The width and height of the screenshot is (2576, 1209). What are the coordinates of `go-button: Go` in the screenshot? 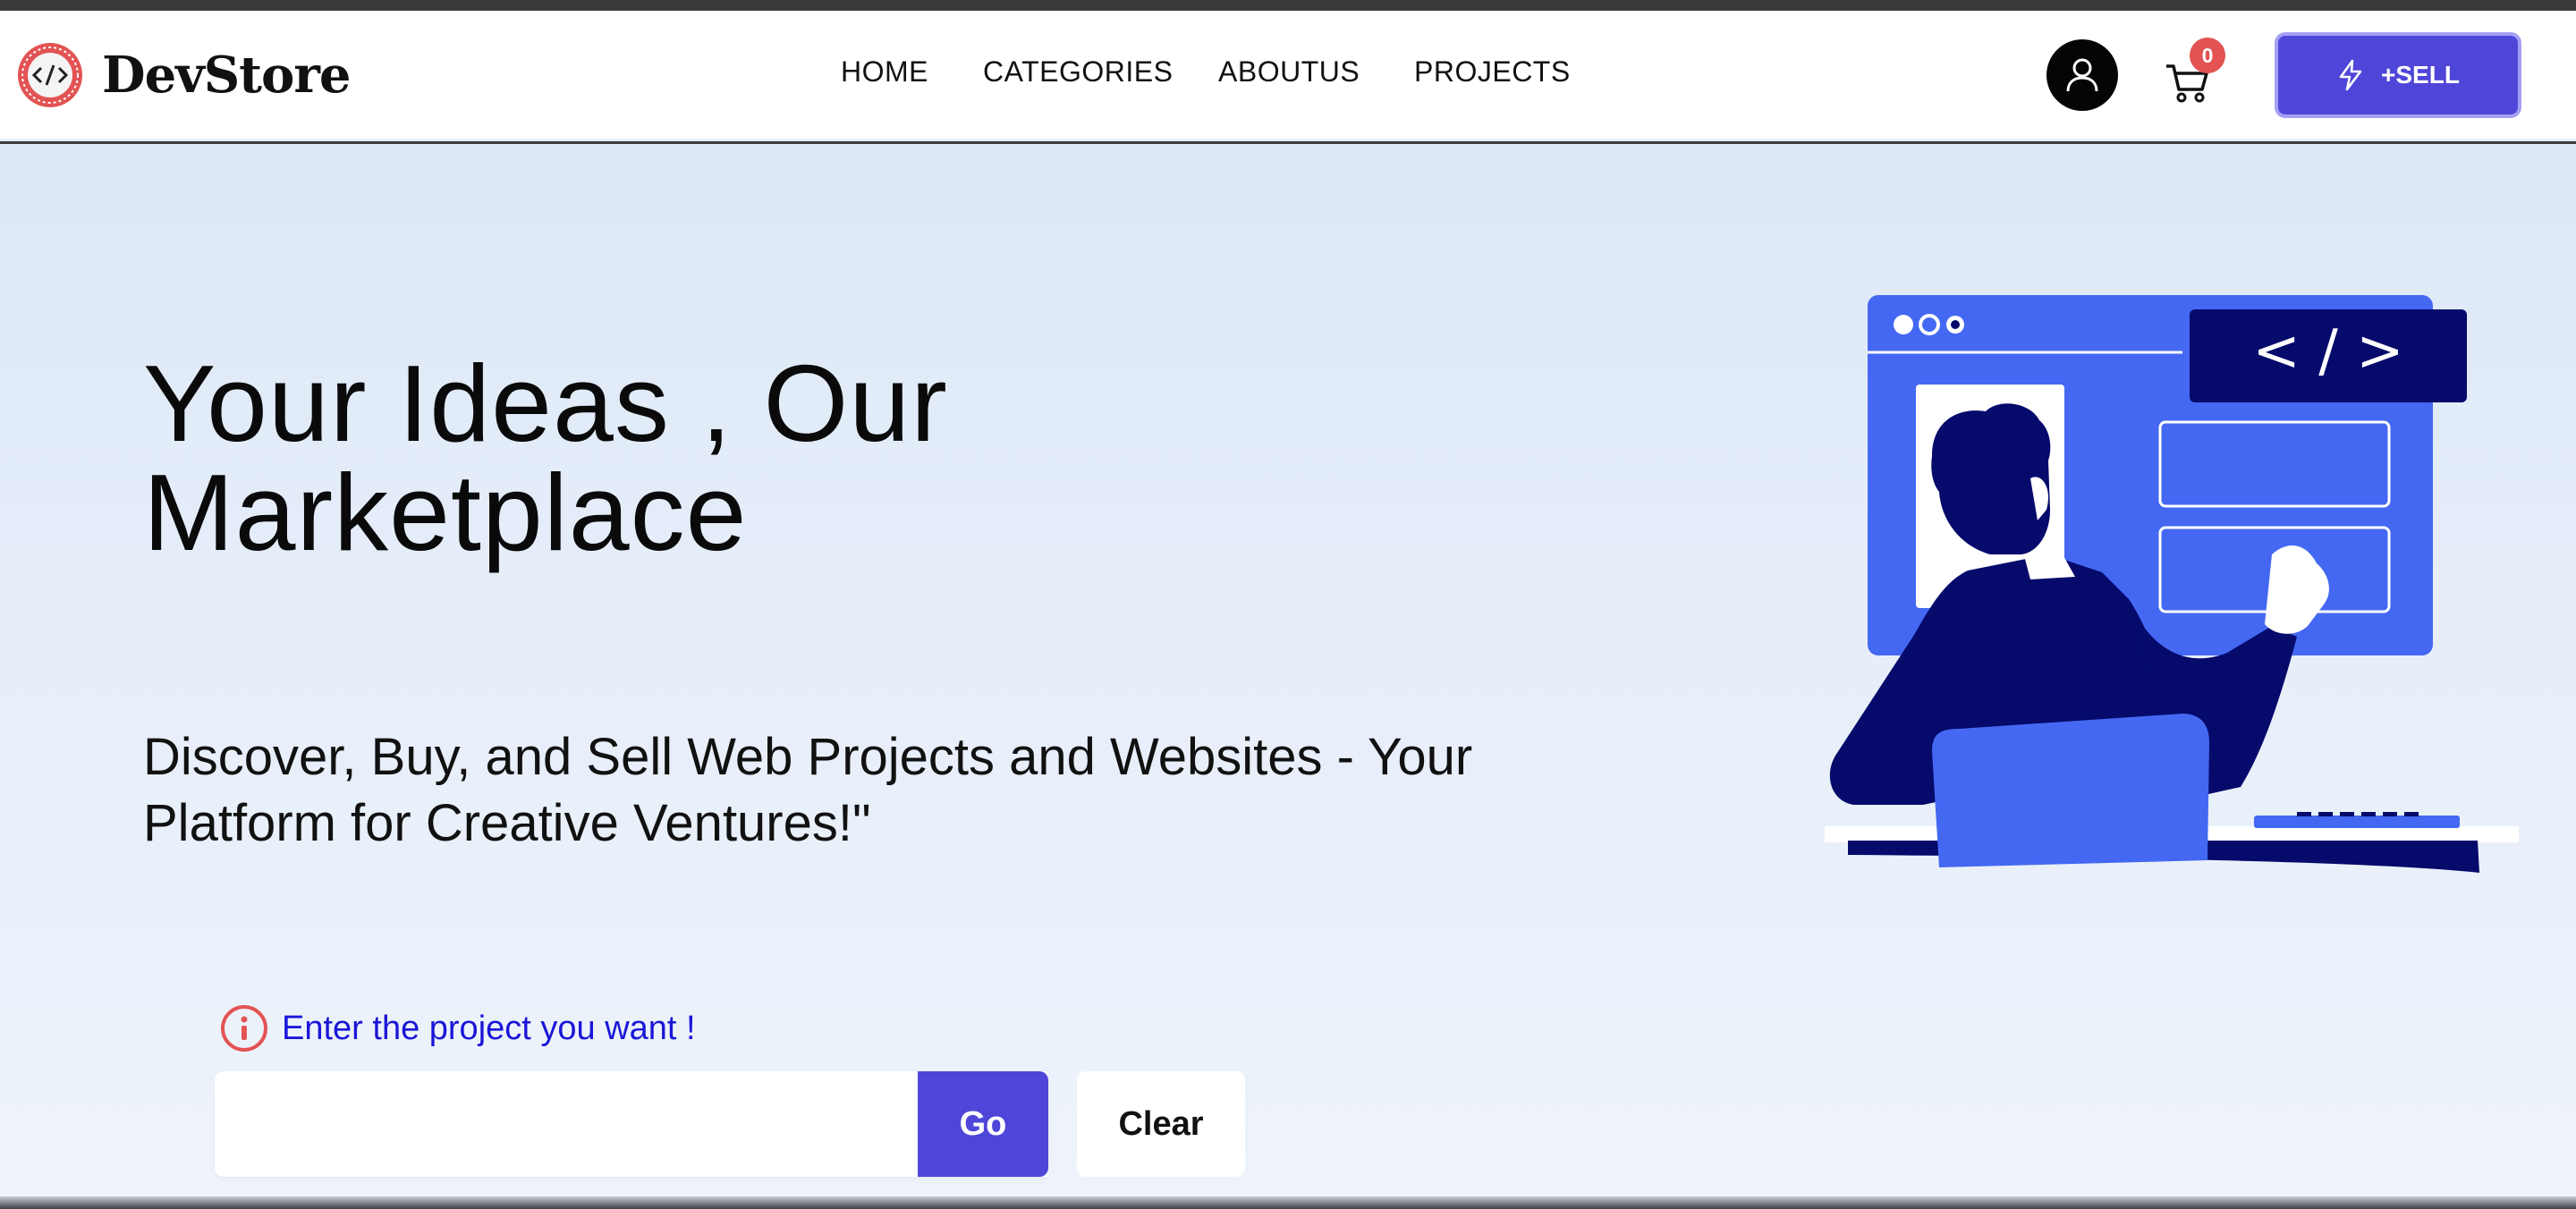 It's located at (983, 1124).